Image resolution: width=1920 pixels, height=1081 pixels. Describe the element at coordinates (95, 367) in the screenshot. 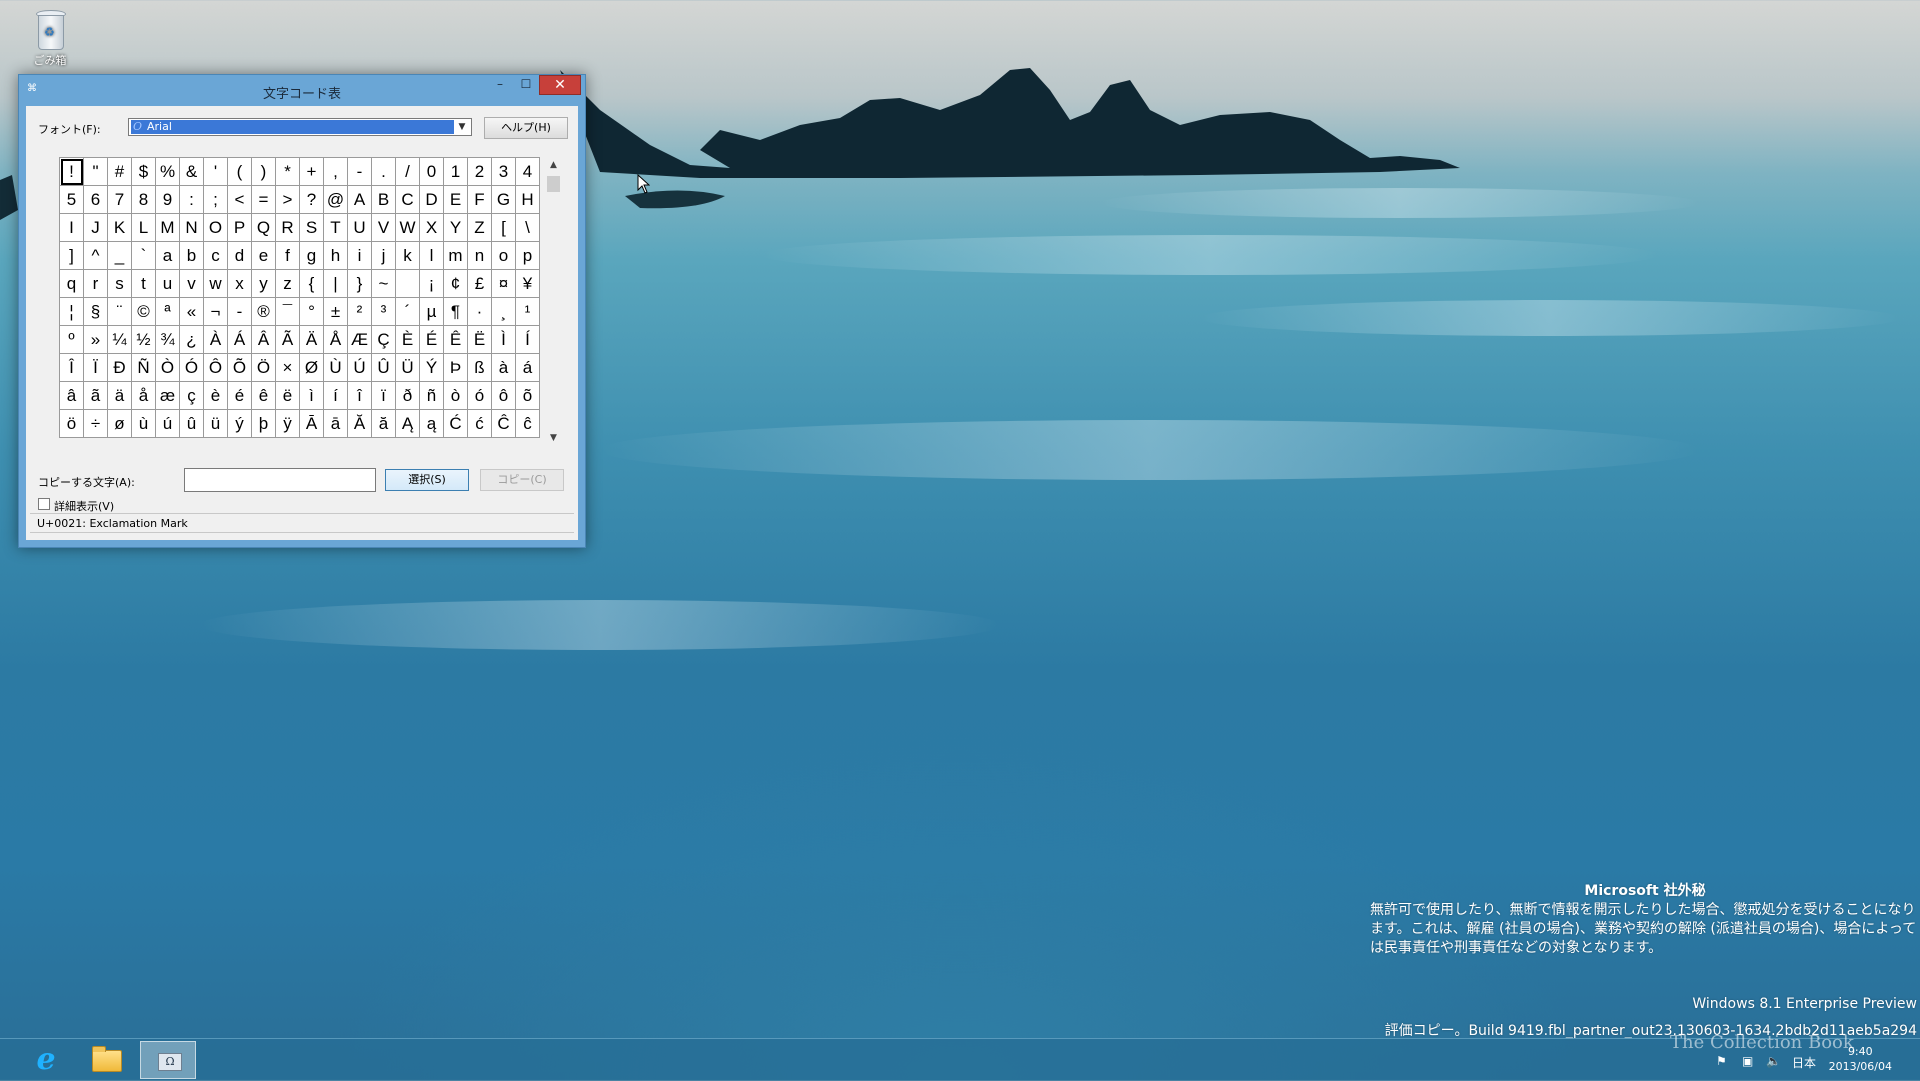

I see `character-cell: Ï` at that location.